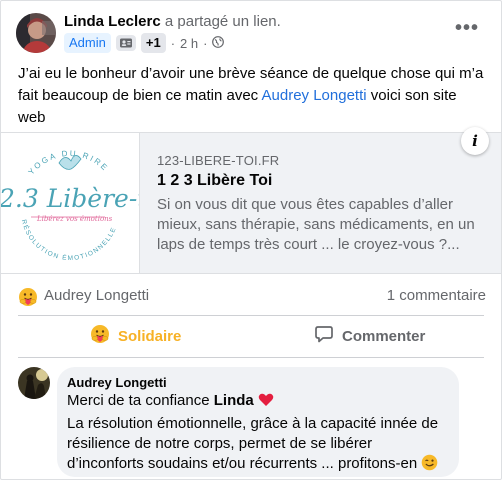  Describe the element at coordinates (189, 43) in the screenshot. I see `post-time: 2 h` at that location.